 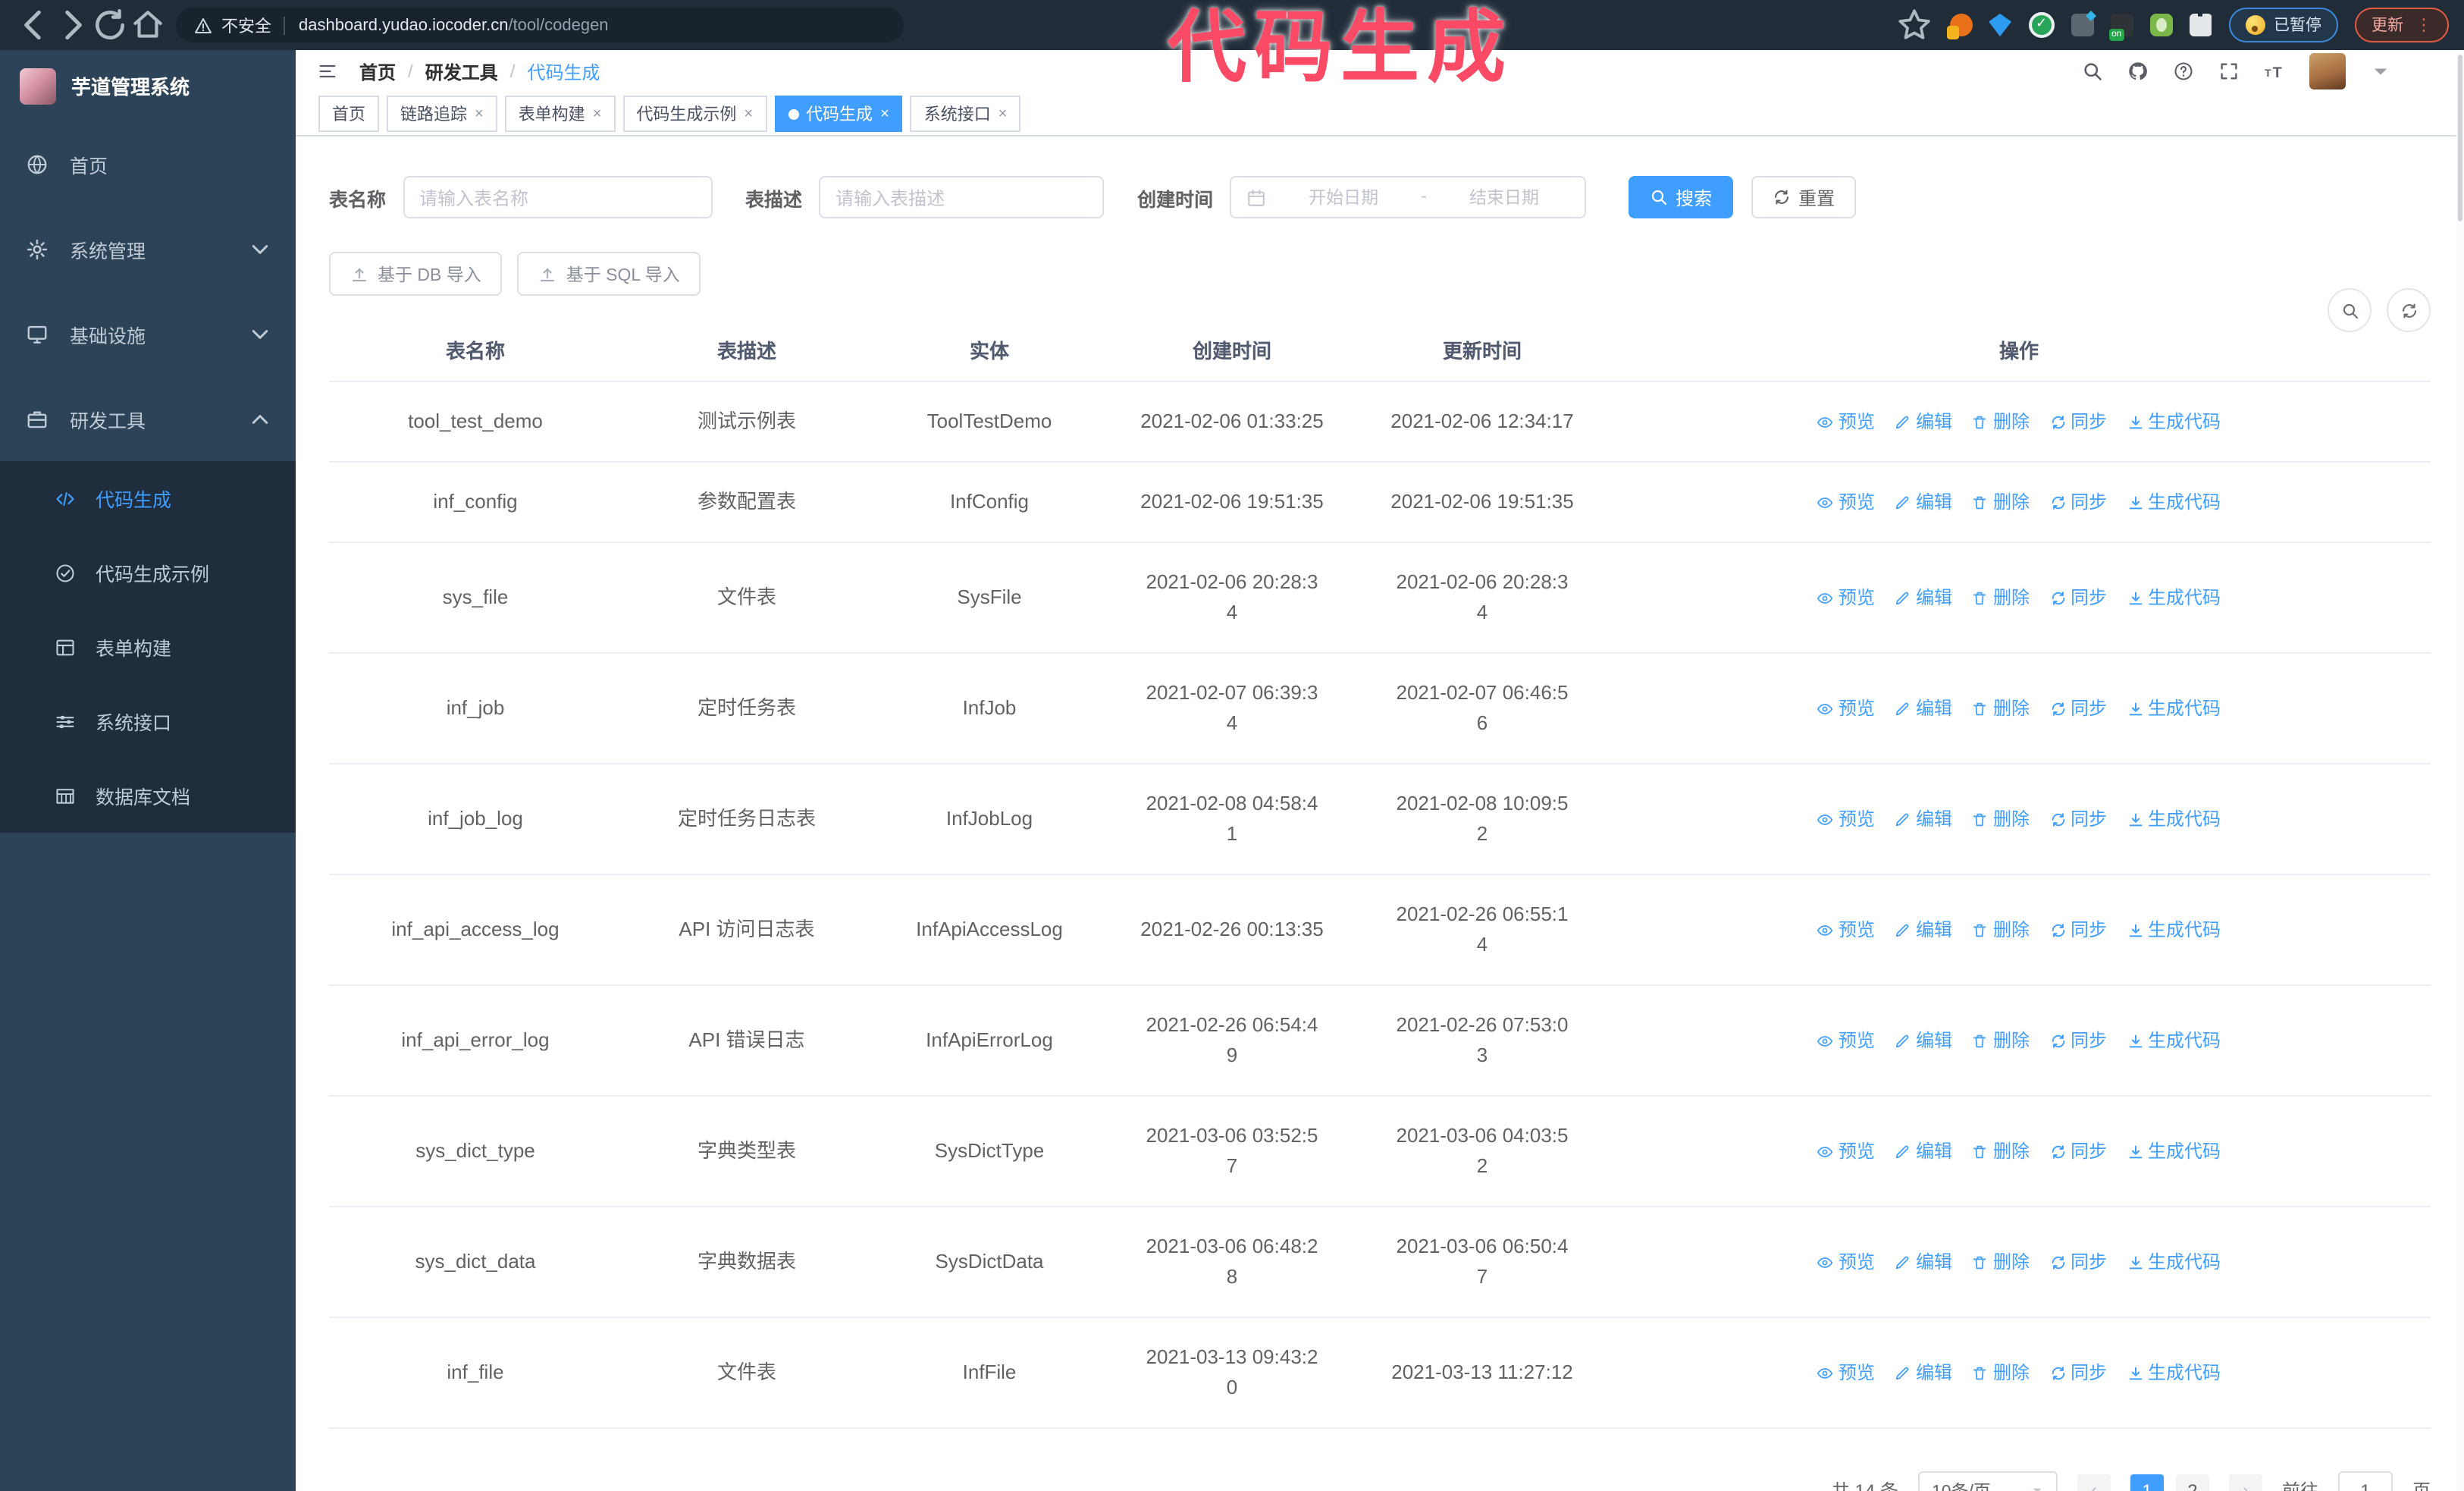 What do you see at coordinates (558, 197) in the screenshot?
I see `table-name-input: 请输入表名称` at bounding box center [558, 197].